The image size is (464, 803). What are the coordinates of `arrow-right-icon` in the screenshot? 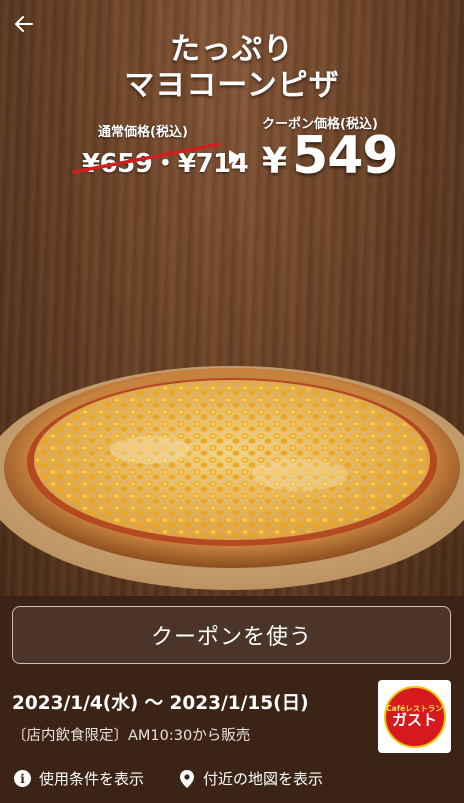 It's located at (235, 157).